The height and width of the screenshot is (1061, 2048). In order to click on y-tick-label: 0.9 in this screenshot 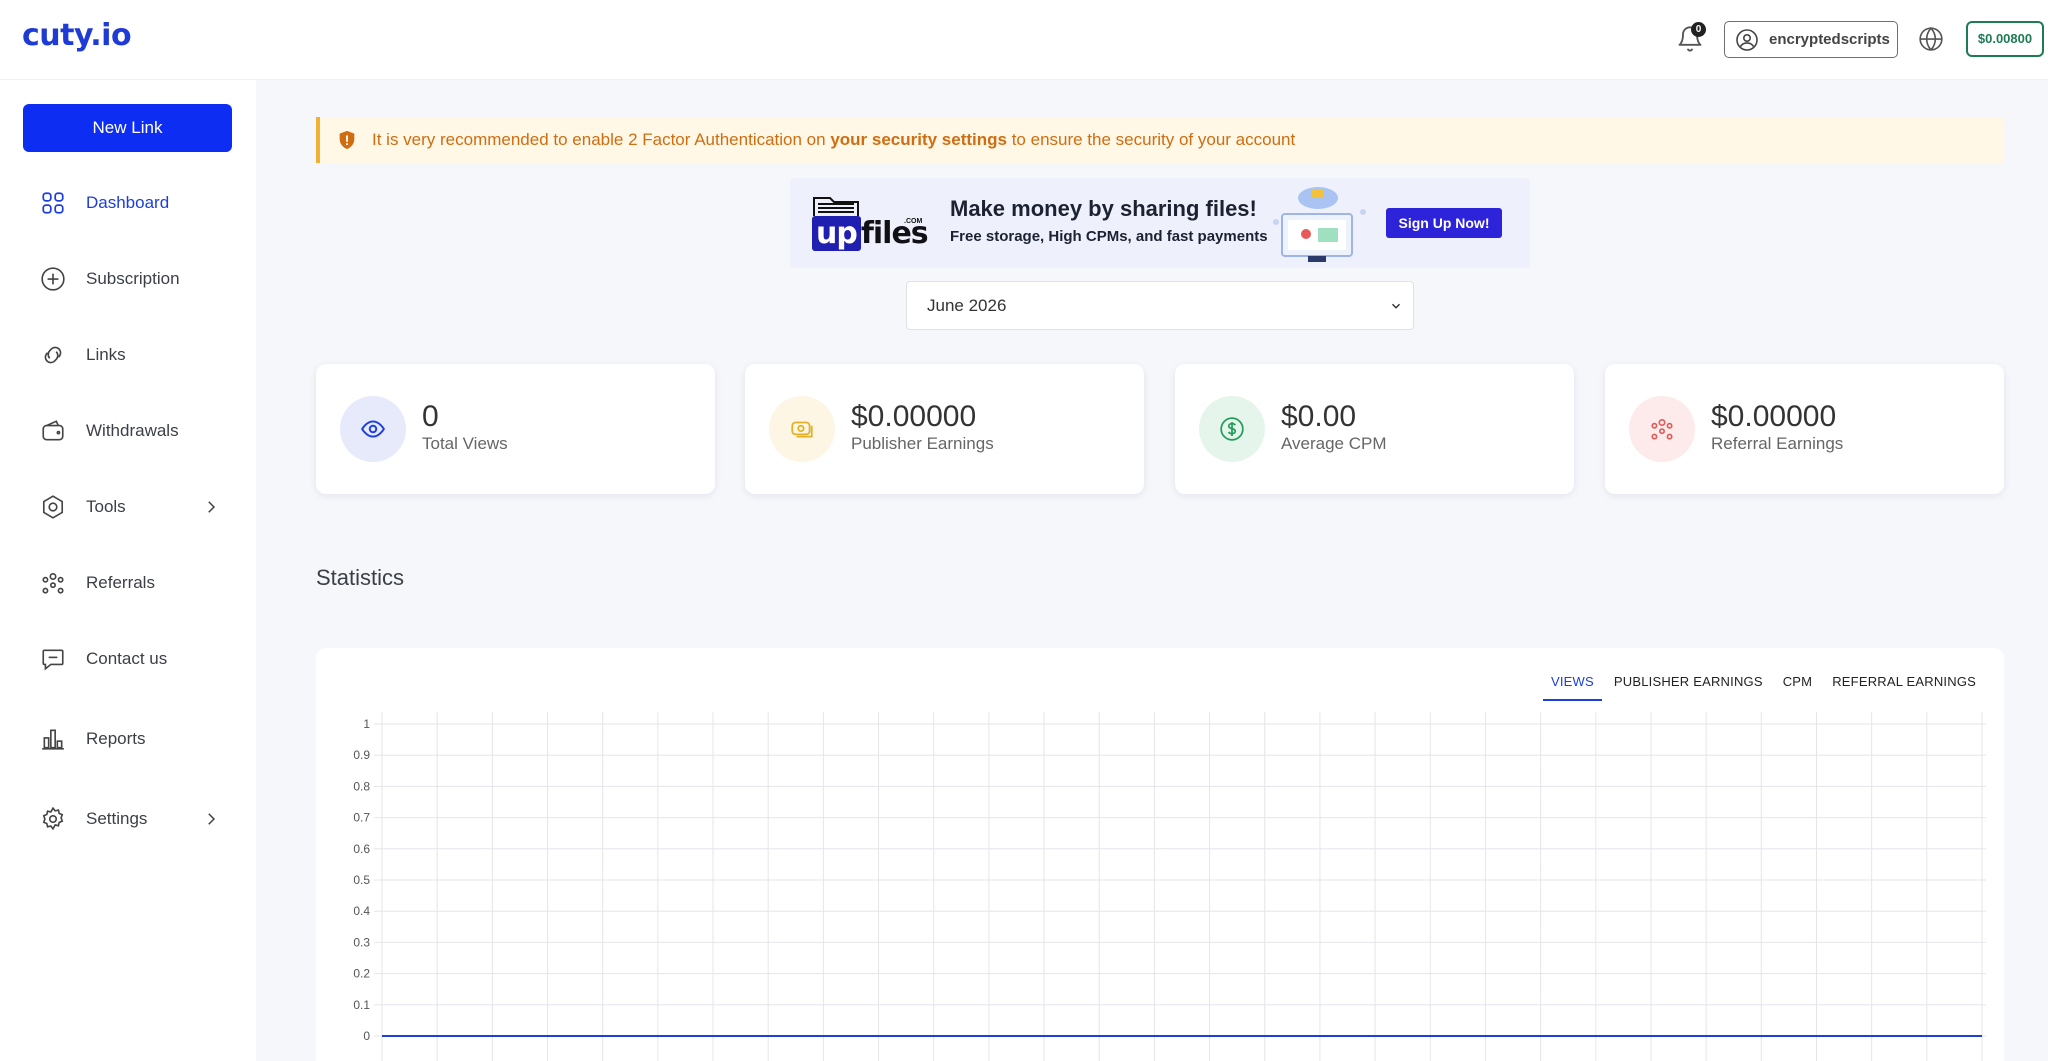, I will do `click(361, 755)`.